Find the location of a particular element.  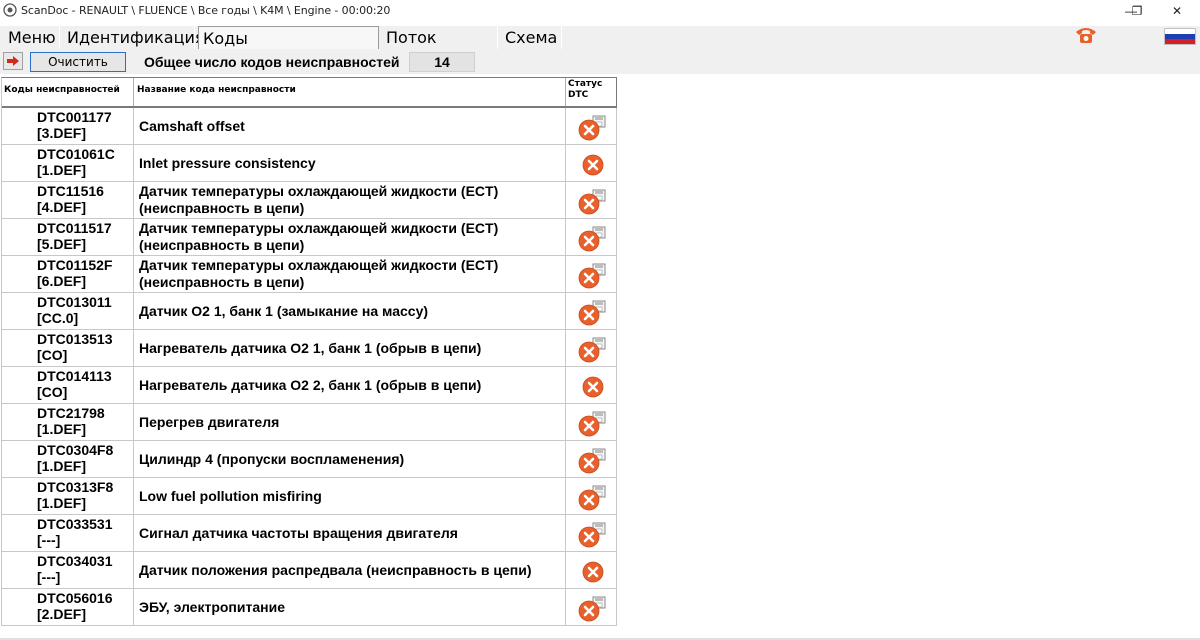

dtc-name: Camshaft offset is located at coordinates (192, 125).